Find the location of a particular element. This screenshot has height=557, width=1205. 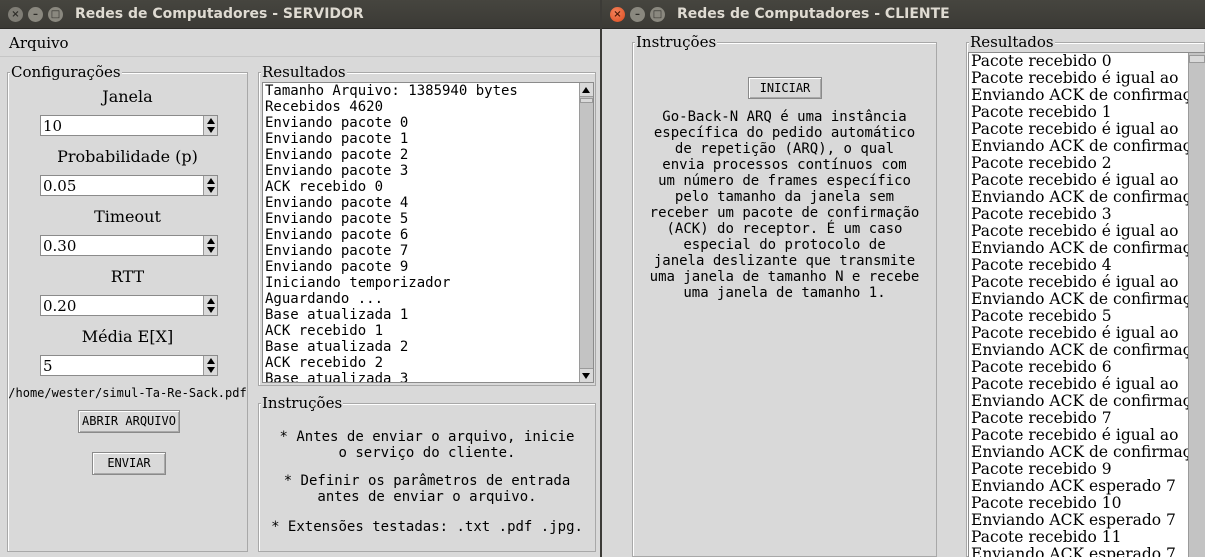

result-line: Enviando pacote 3 is located at coordinates (337, 171).